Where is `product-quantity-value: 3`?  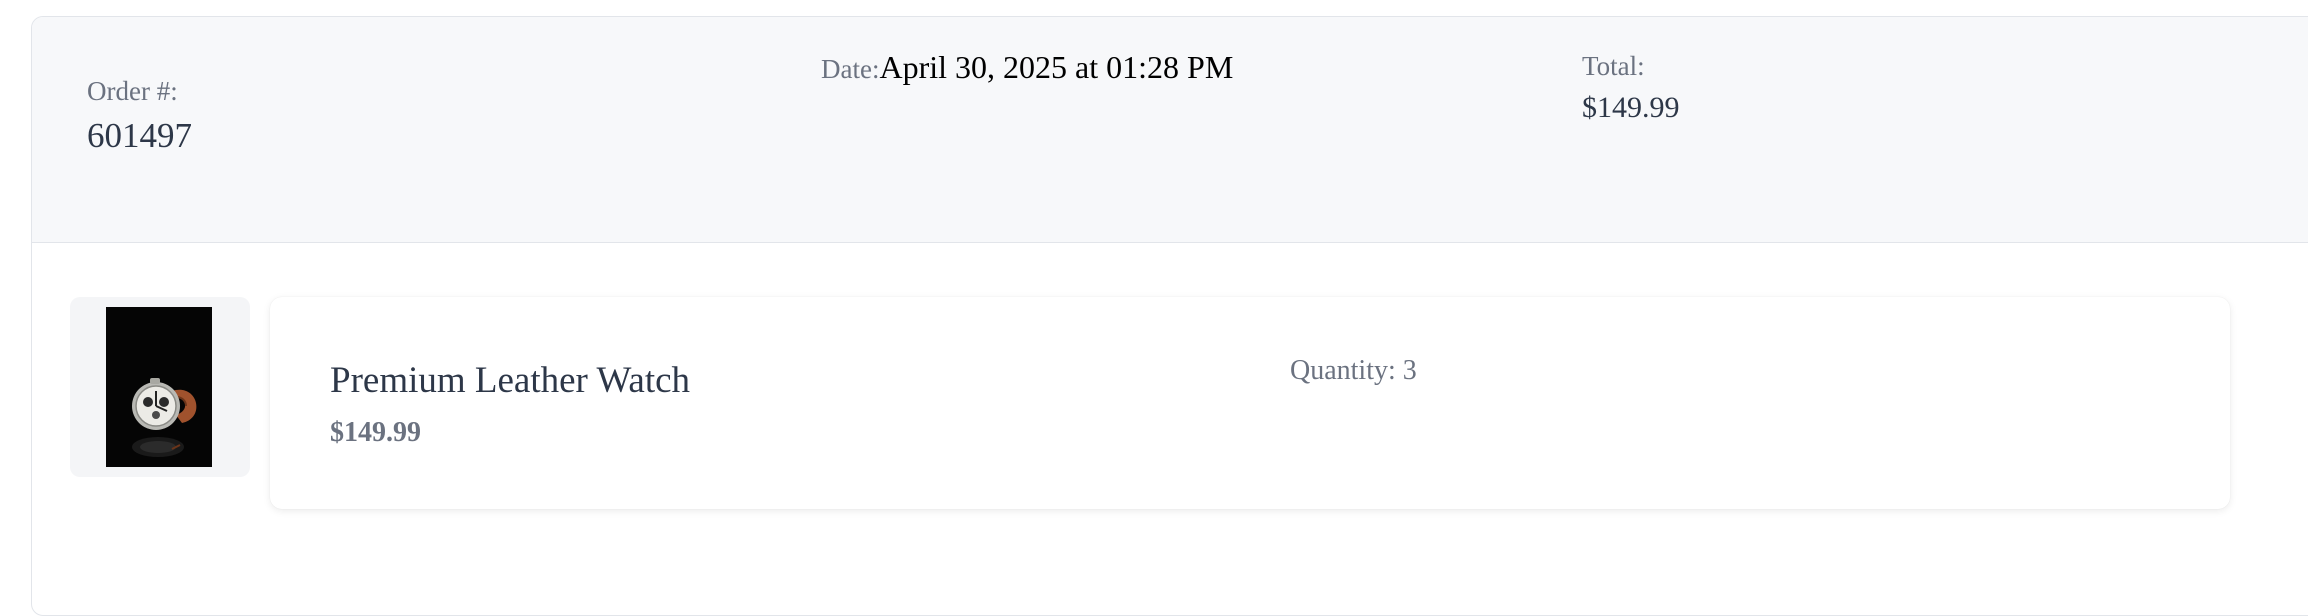 product-quantity-value: 3 is located at coordinates (1409, 370).